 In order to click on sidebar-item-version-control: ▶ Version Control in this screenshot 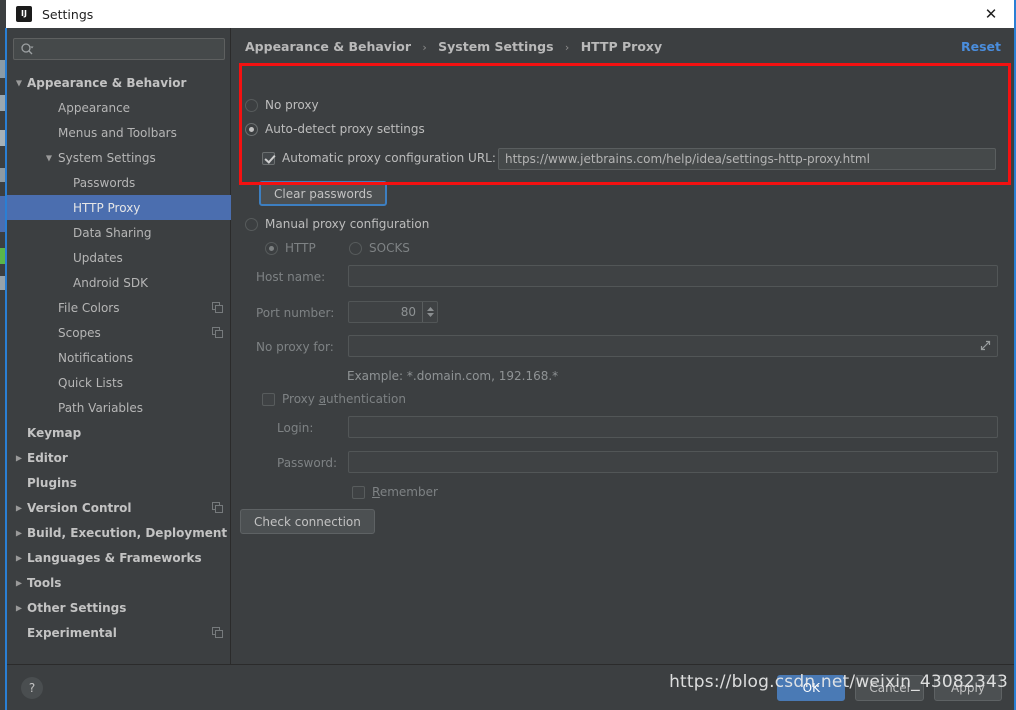, I will do `click(119, 507)`.